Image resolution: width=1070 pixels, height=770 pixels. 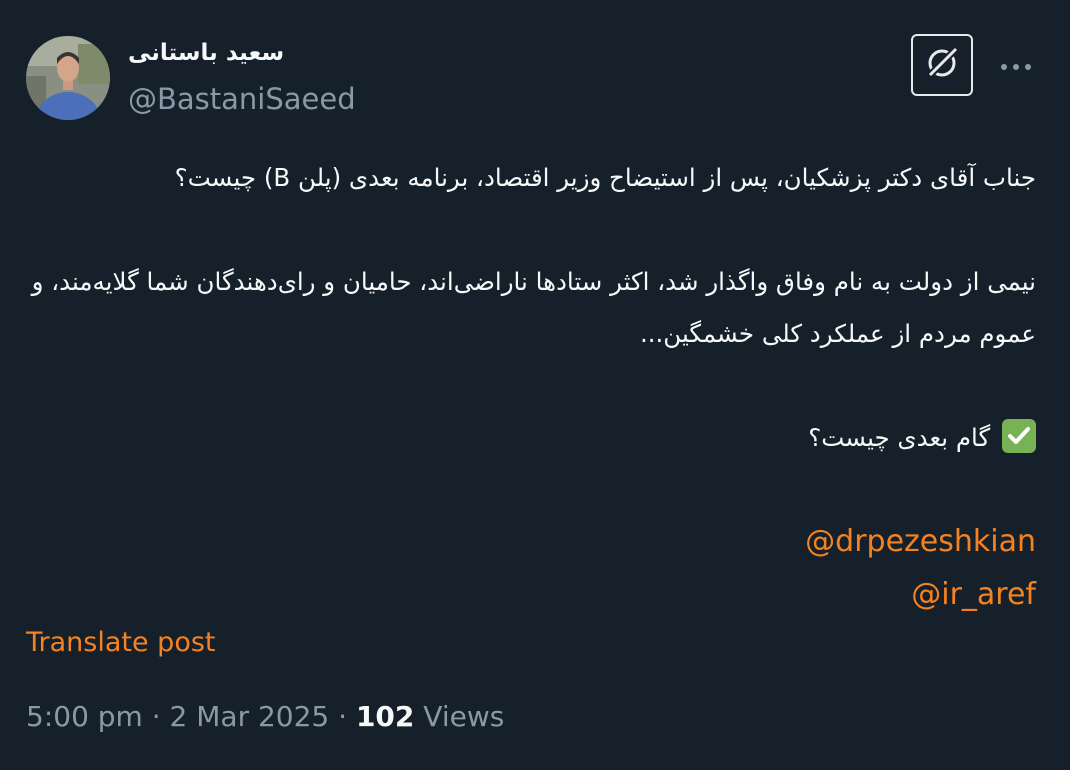 I want to click on post-time: 5:00 pm, so click(x=84, y=716).